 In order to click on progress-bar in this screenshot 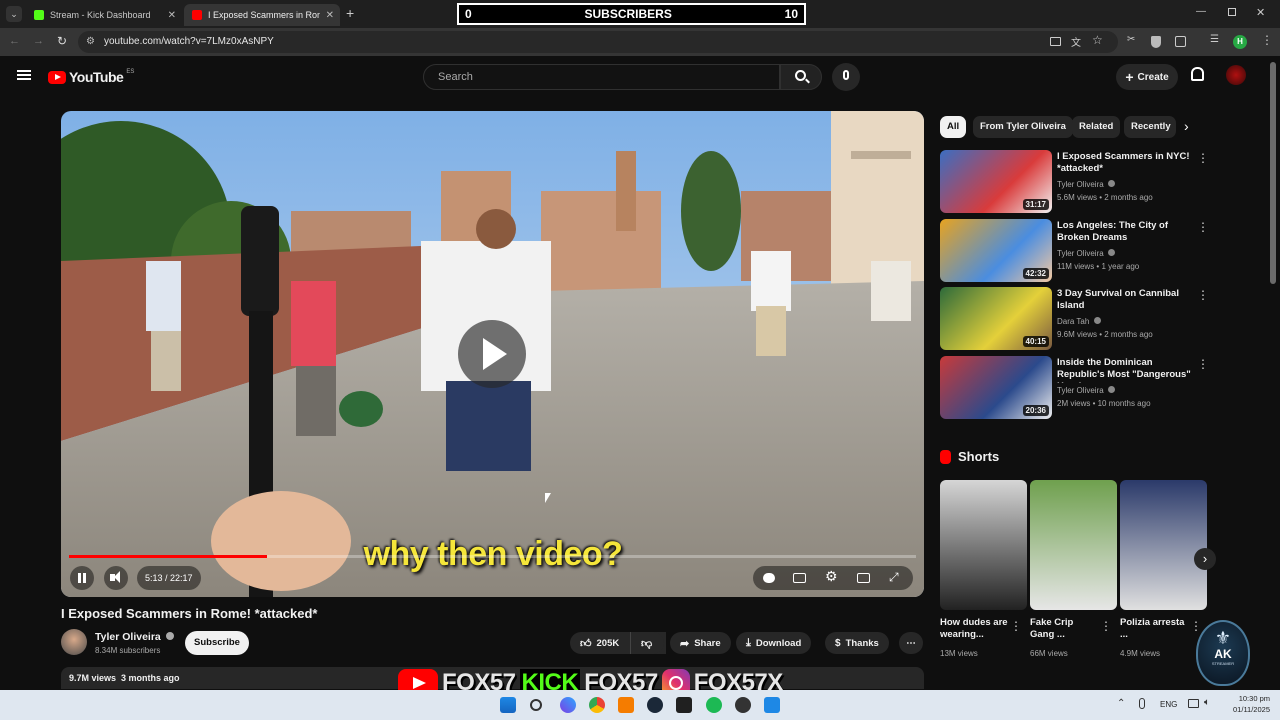, I will do `click(492, 556)`.